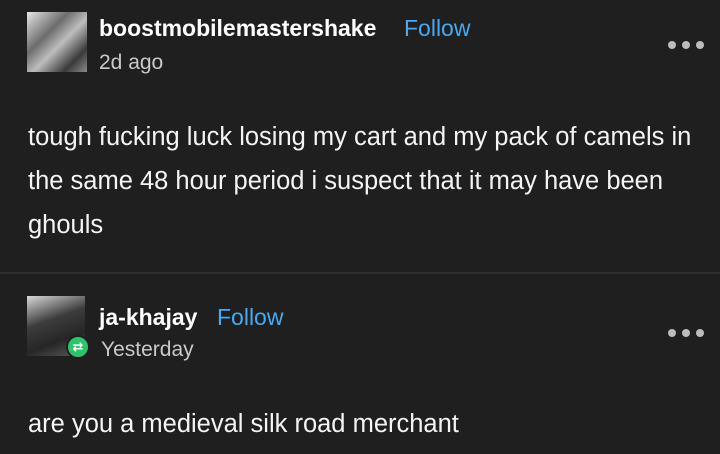 Image resolution: width=720 pixels, height=454 pixels. What do you see at coordinates (147, 349) in the screenshot?
I see `post-timestamp: Yesterday` at bounding box center [147, 349].